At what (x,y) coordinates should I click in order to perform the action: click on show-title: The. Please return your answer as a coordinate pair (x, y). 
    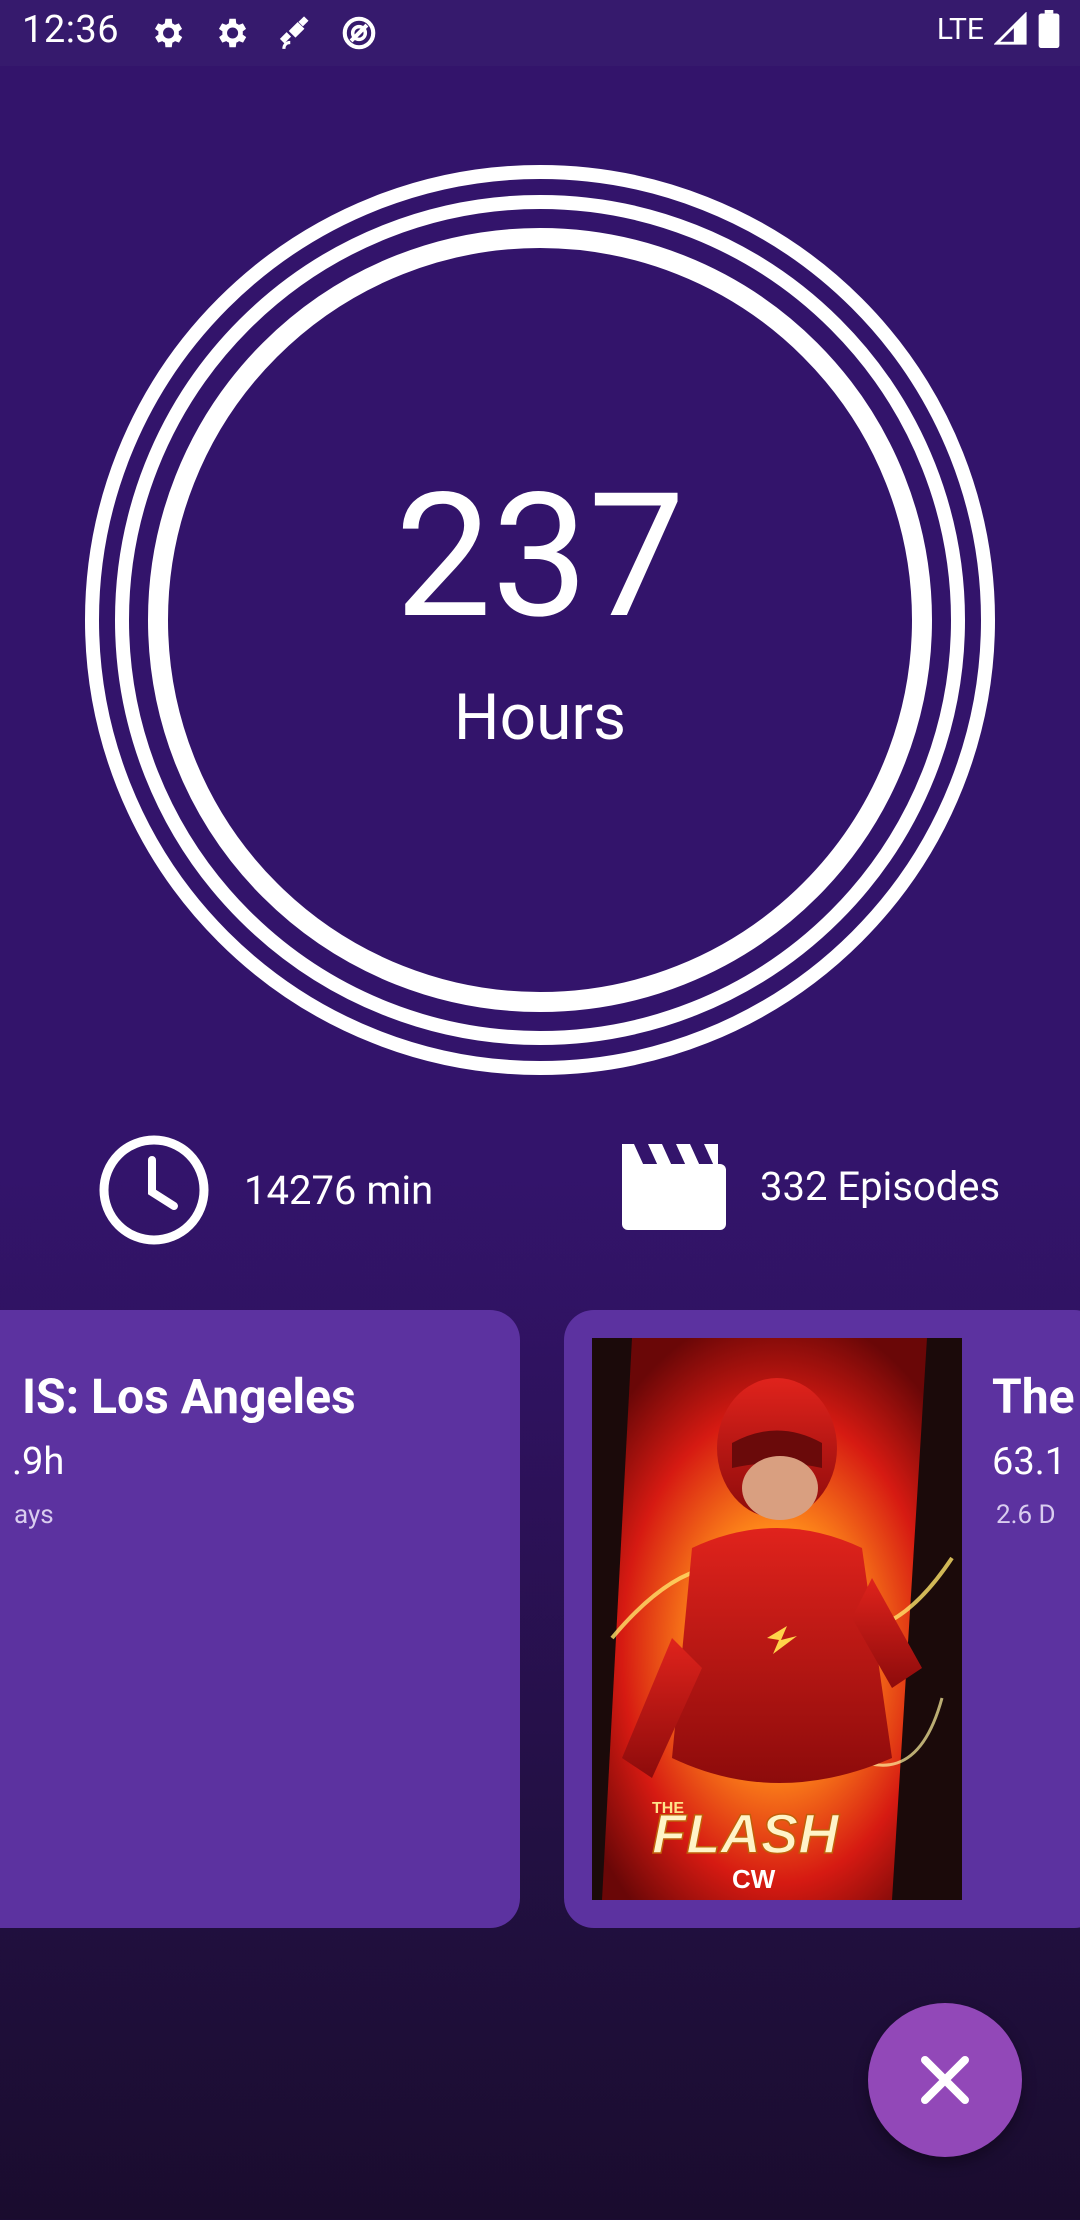
    Looking at the image, I should click on (1033, 1396).